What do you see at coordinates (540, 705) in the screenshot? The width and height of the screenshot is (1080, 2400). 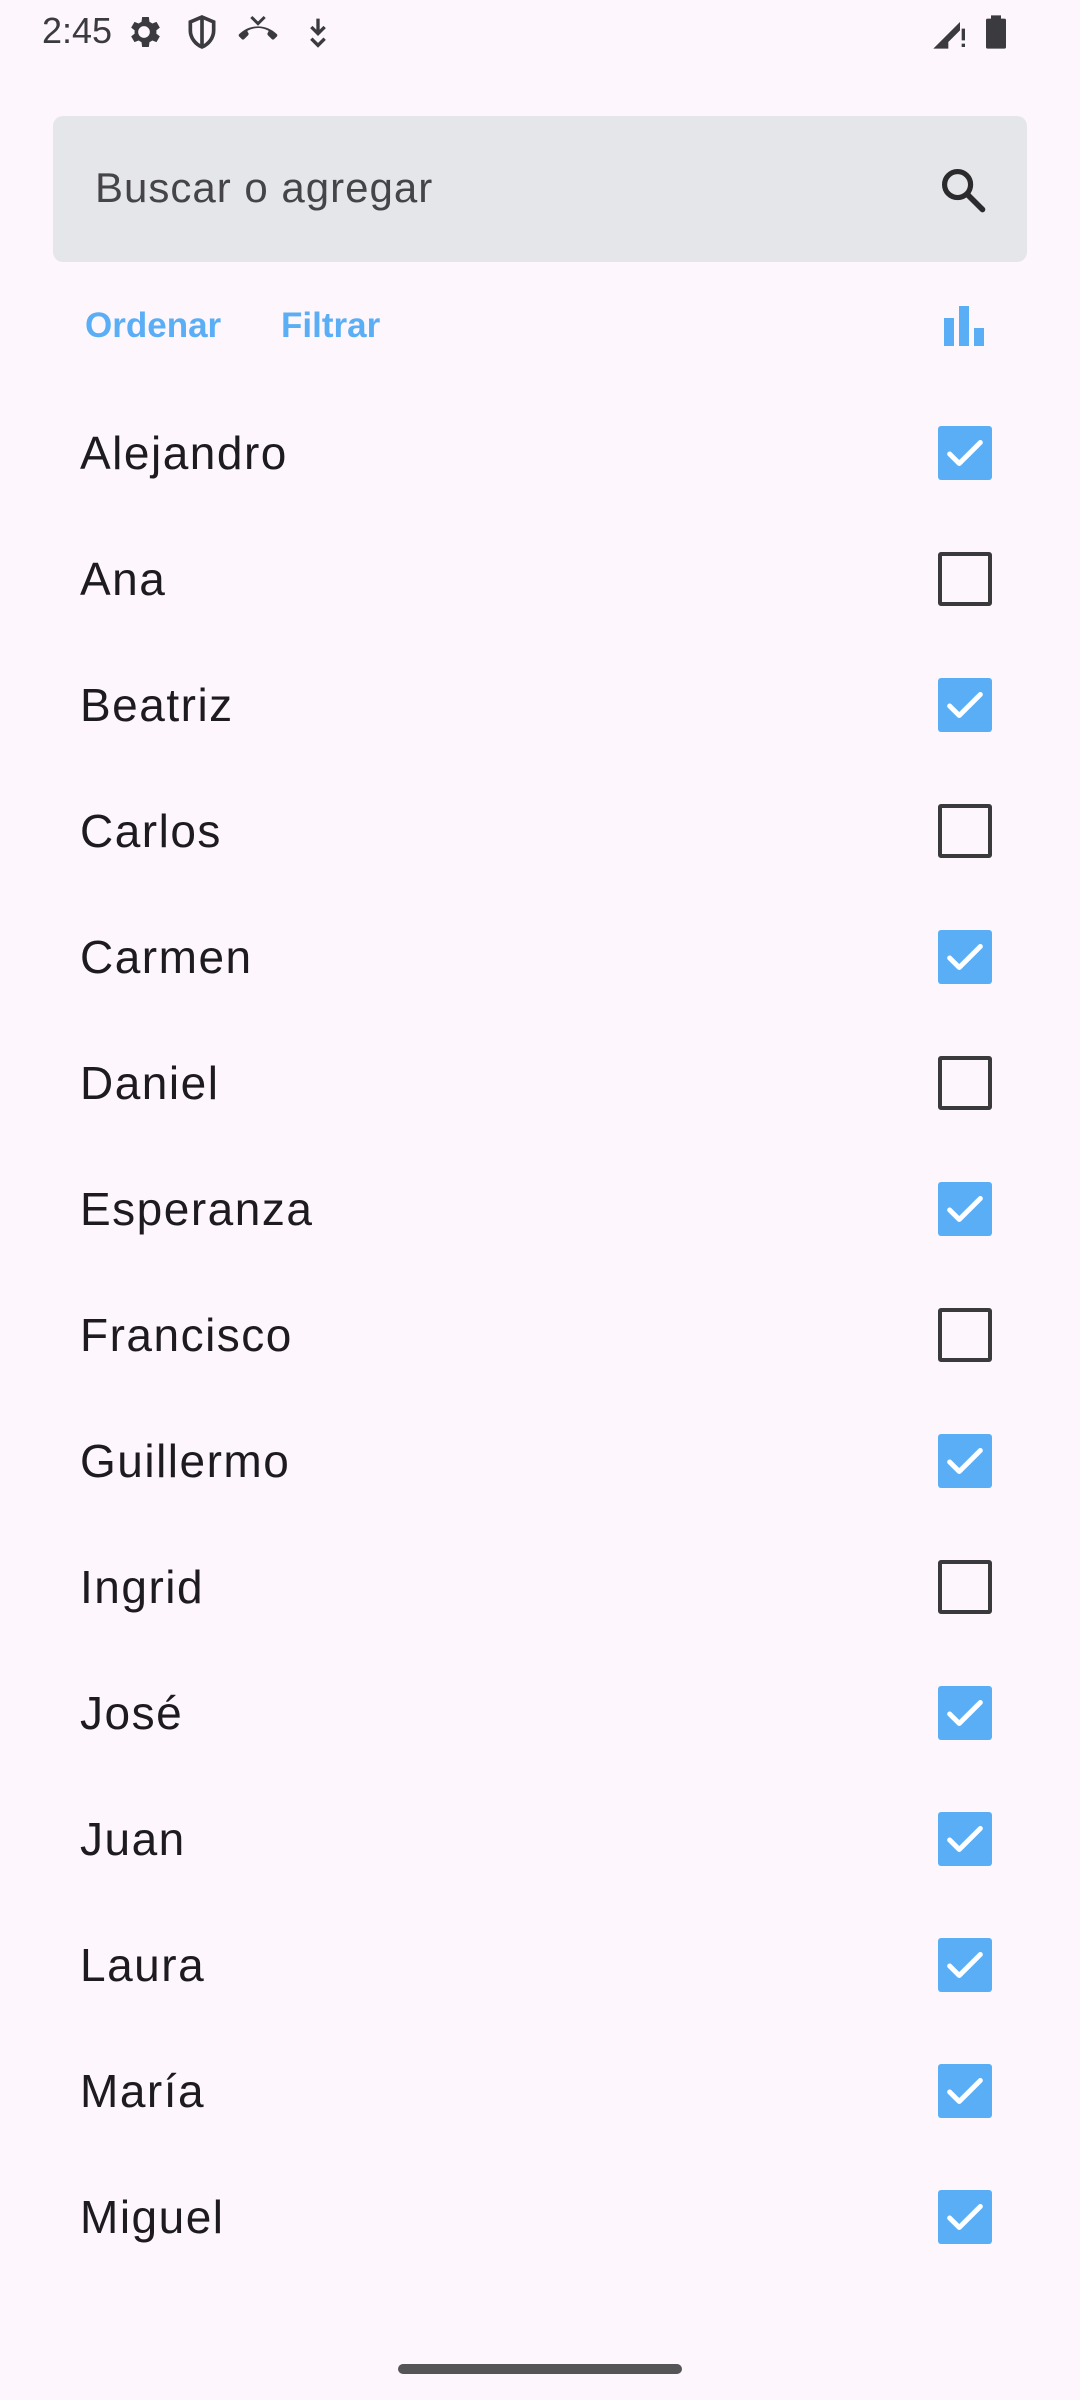 I see `list-item: Beatriz` at bounding box center [540, 705].